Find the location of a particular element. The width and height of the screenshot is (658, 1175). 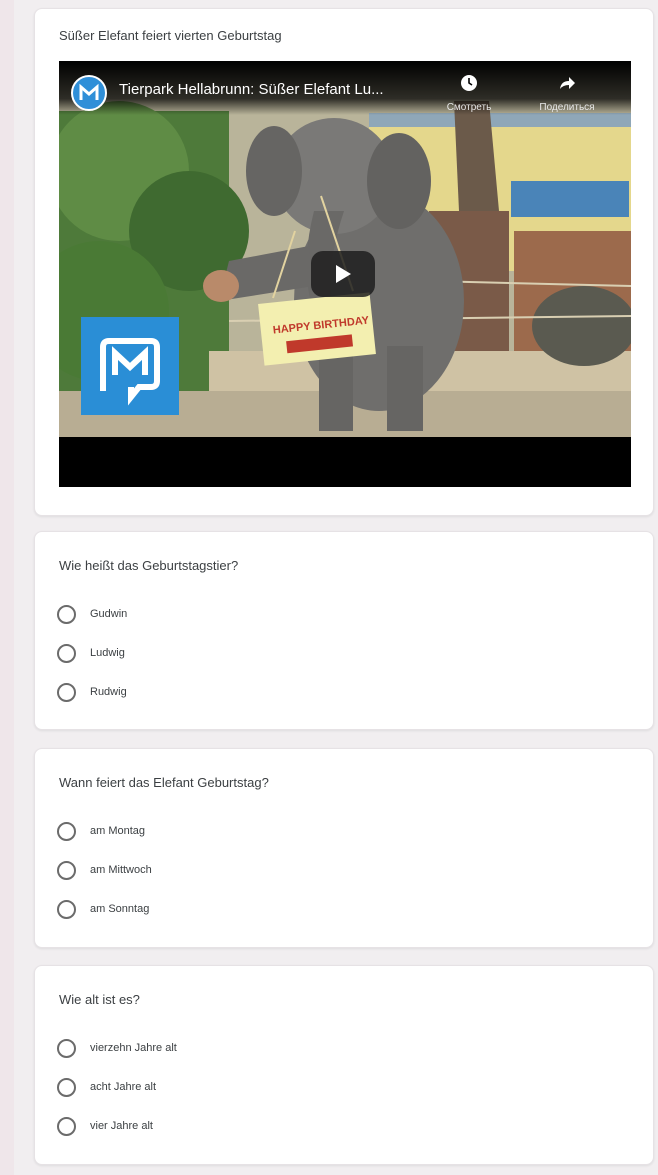

answer-label: Gudwin is located at coordinates (109, 614).